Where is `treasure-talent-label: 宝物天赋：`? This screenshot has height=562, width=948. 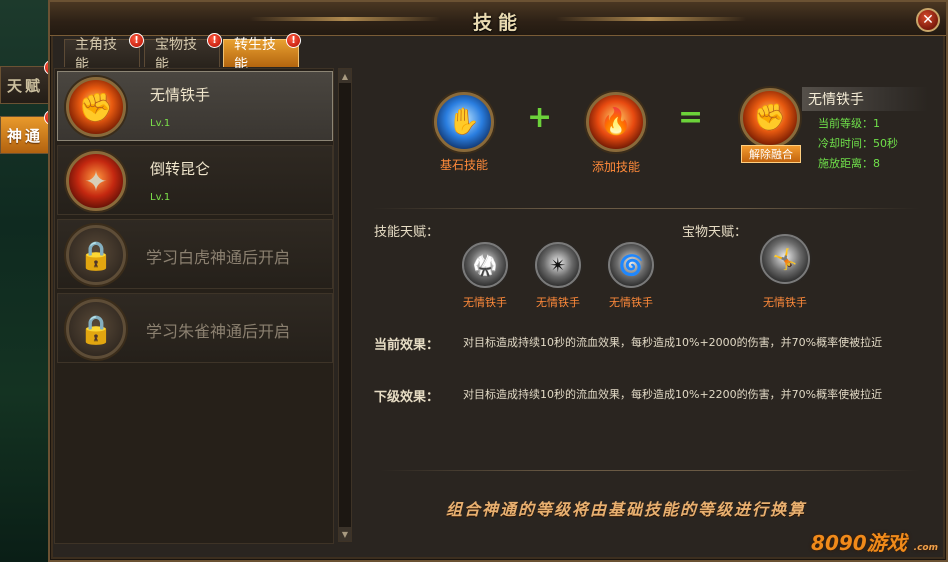
treasure-talent-label: 宝物天赋： is located at coordinates (715, 232).